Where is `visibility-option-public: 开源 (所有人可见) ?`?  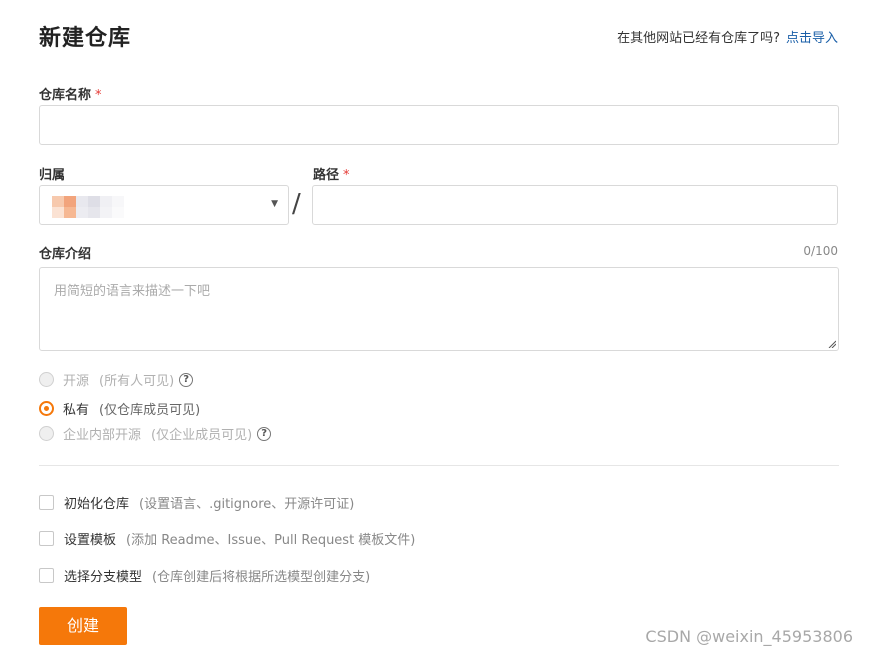
visibility-option-public: 开源 (所有人可见) ? is located at coordinates (116, 379).